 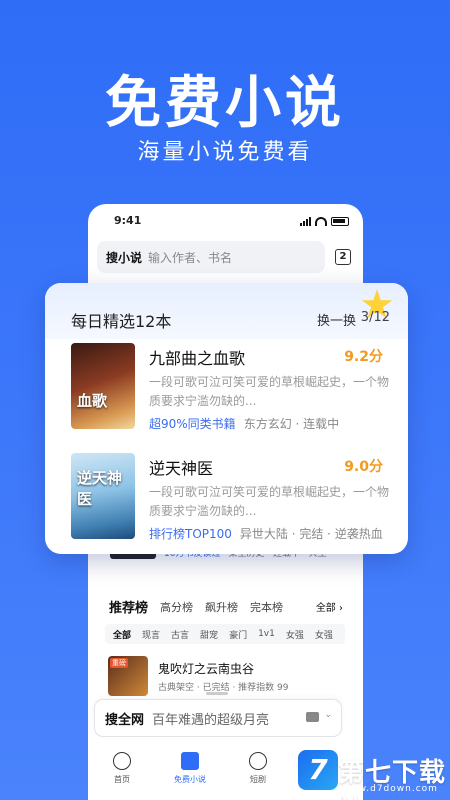 What do you see at coordinates (305, 221) in the screenshot?
I see `signal-icon` at bounding box center [305, 221].